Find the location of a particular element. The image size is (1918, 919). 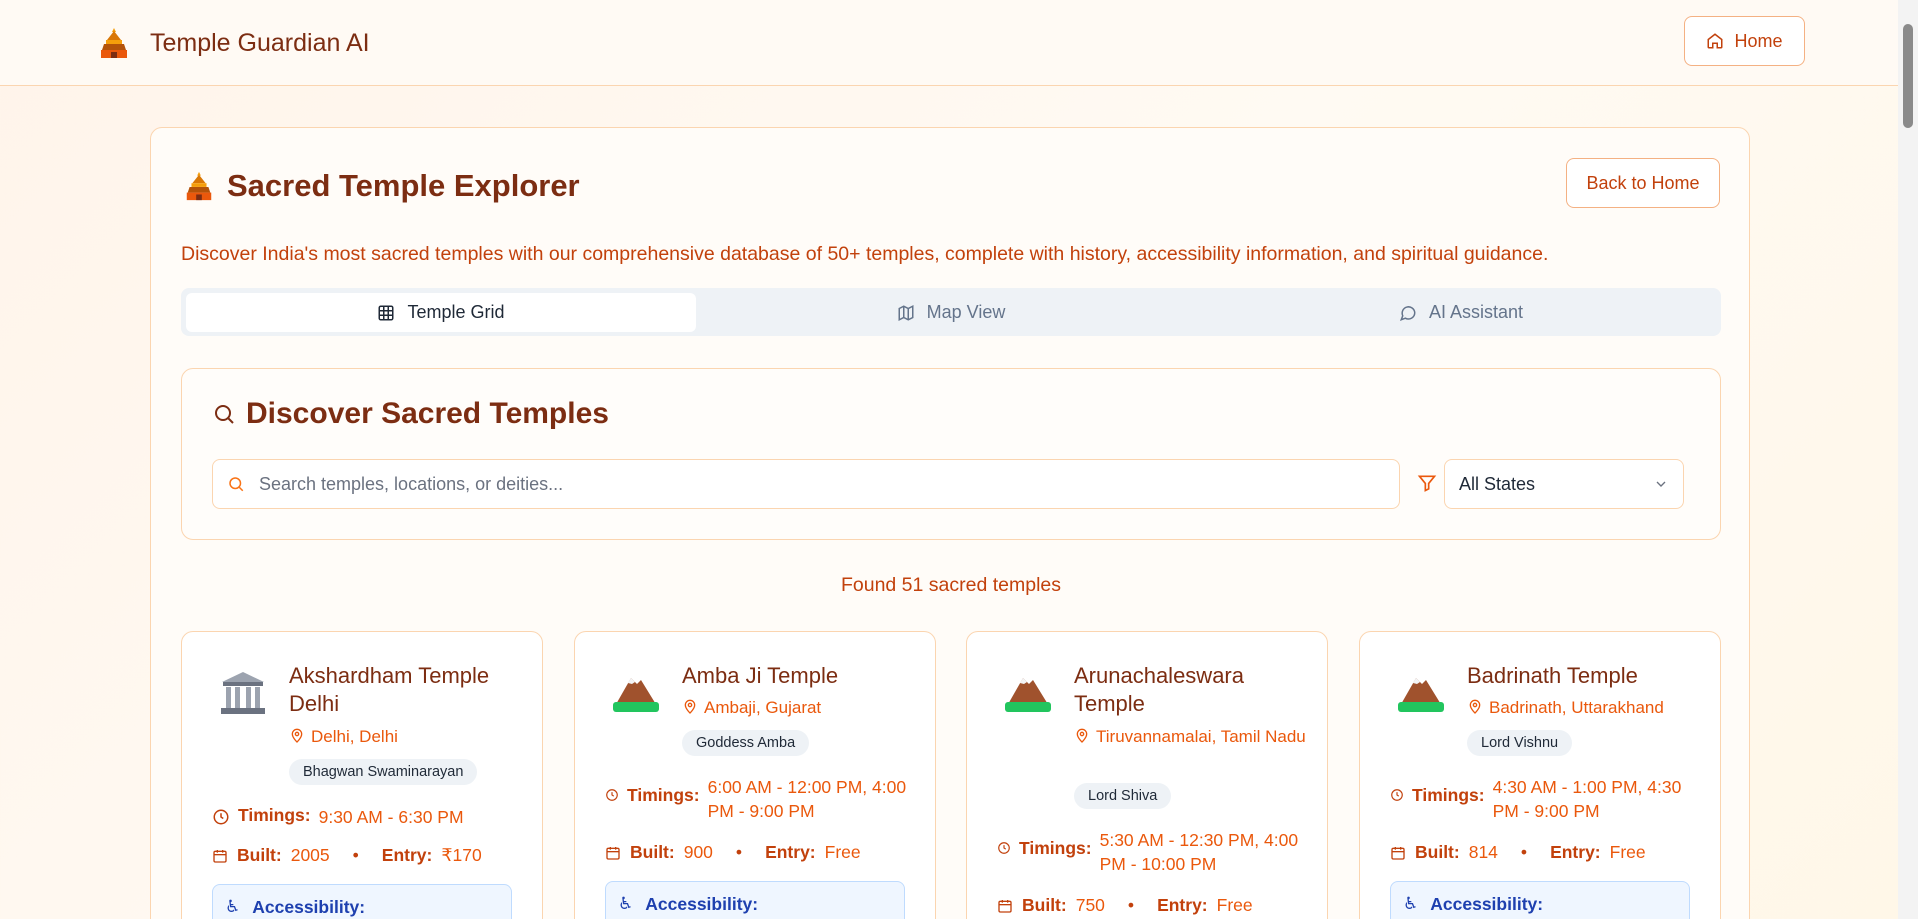

home-icon is located at coordinates (1715, 41).